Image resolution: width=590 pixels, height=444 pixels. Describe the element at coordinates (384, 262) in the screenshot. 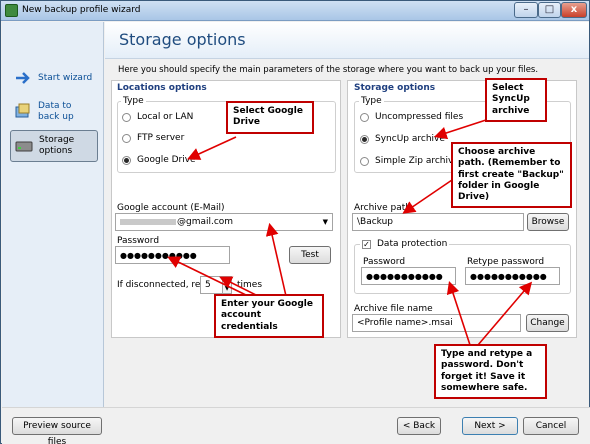

I see `archive-password-label: Password` at that location.